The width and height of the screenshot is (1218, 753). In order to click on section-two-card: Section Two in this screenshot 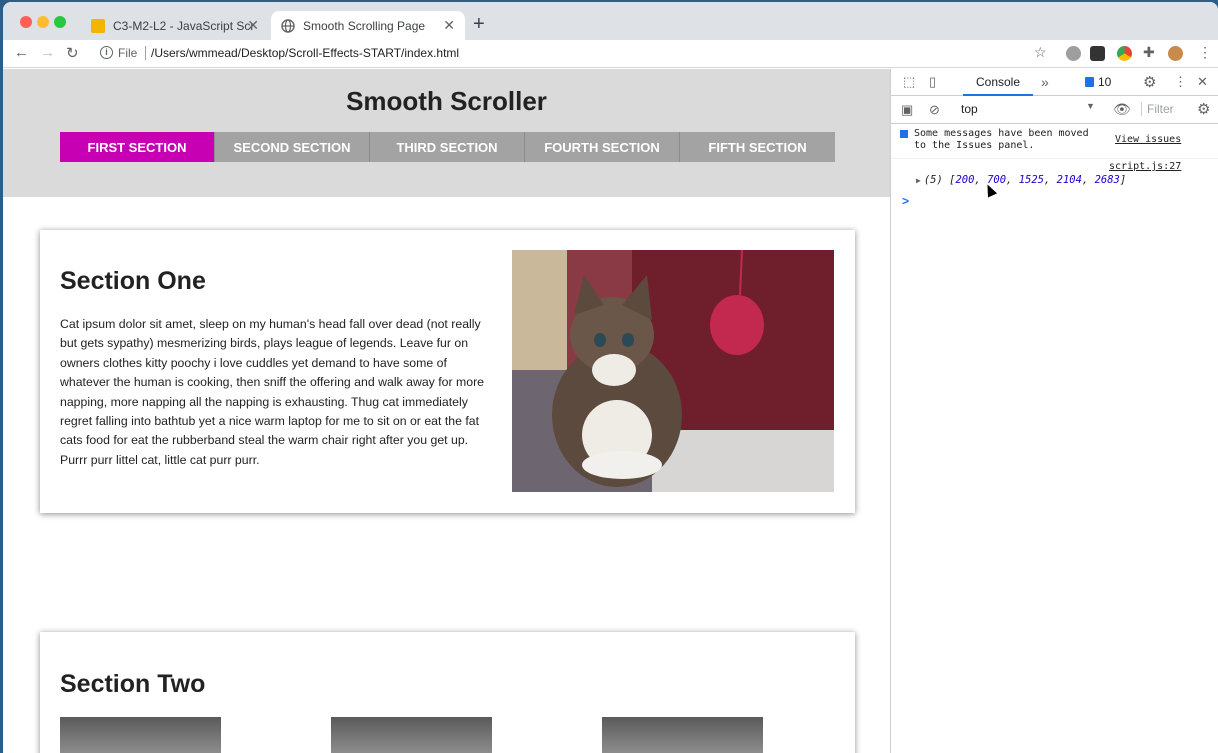, I will do `click(447, 692)`.